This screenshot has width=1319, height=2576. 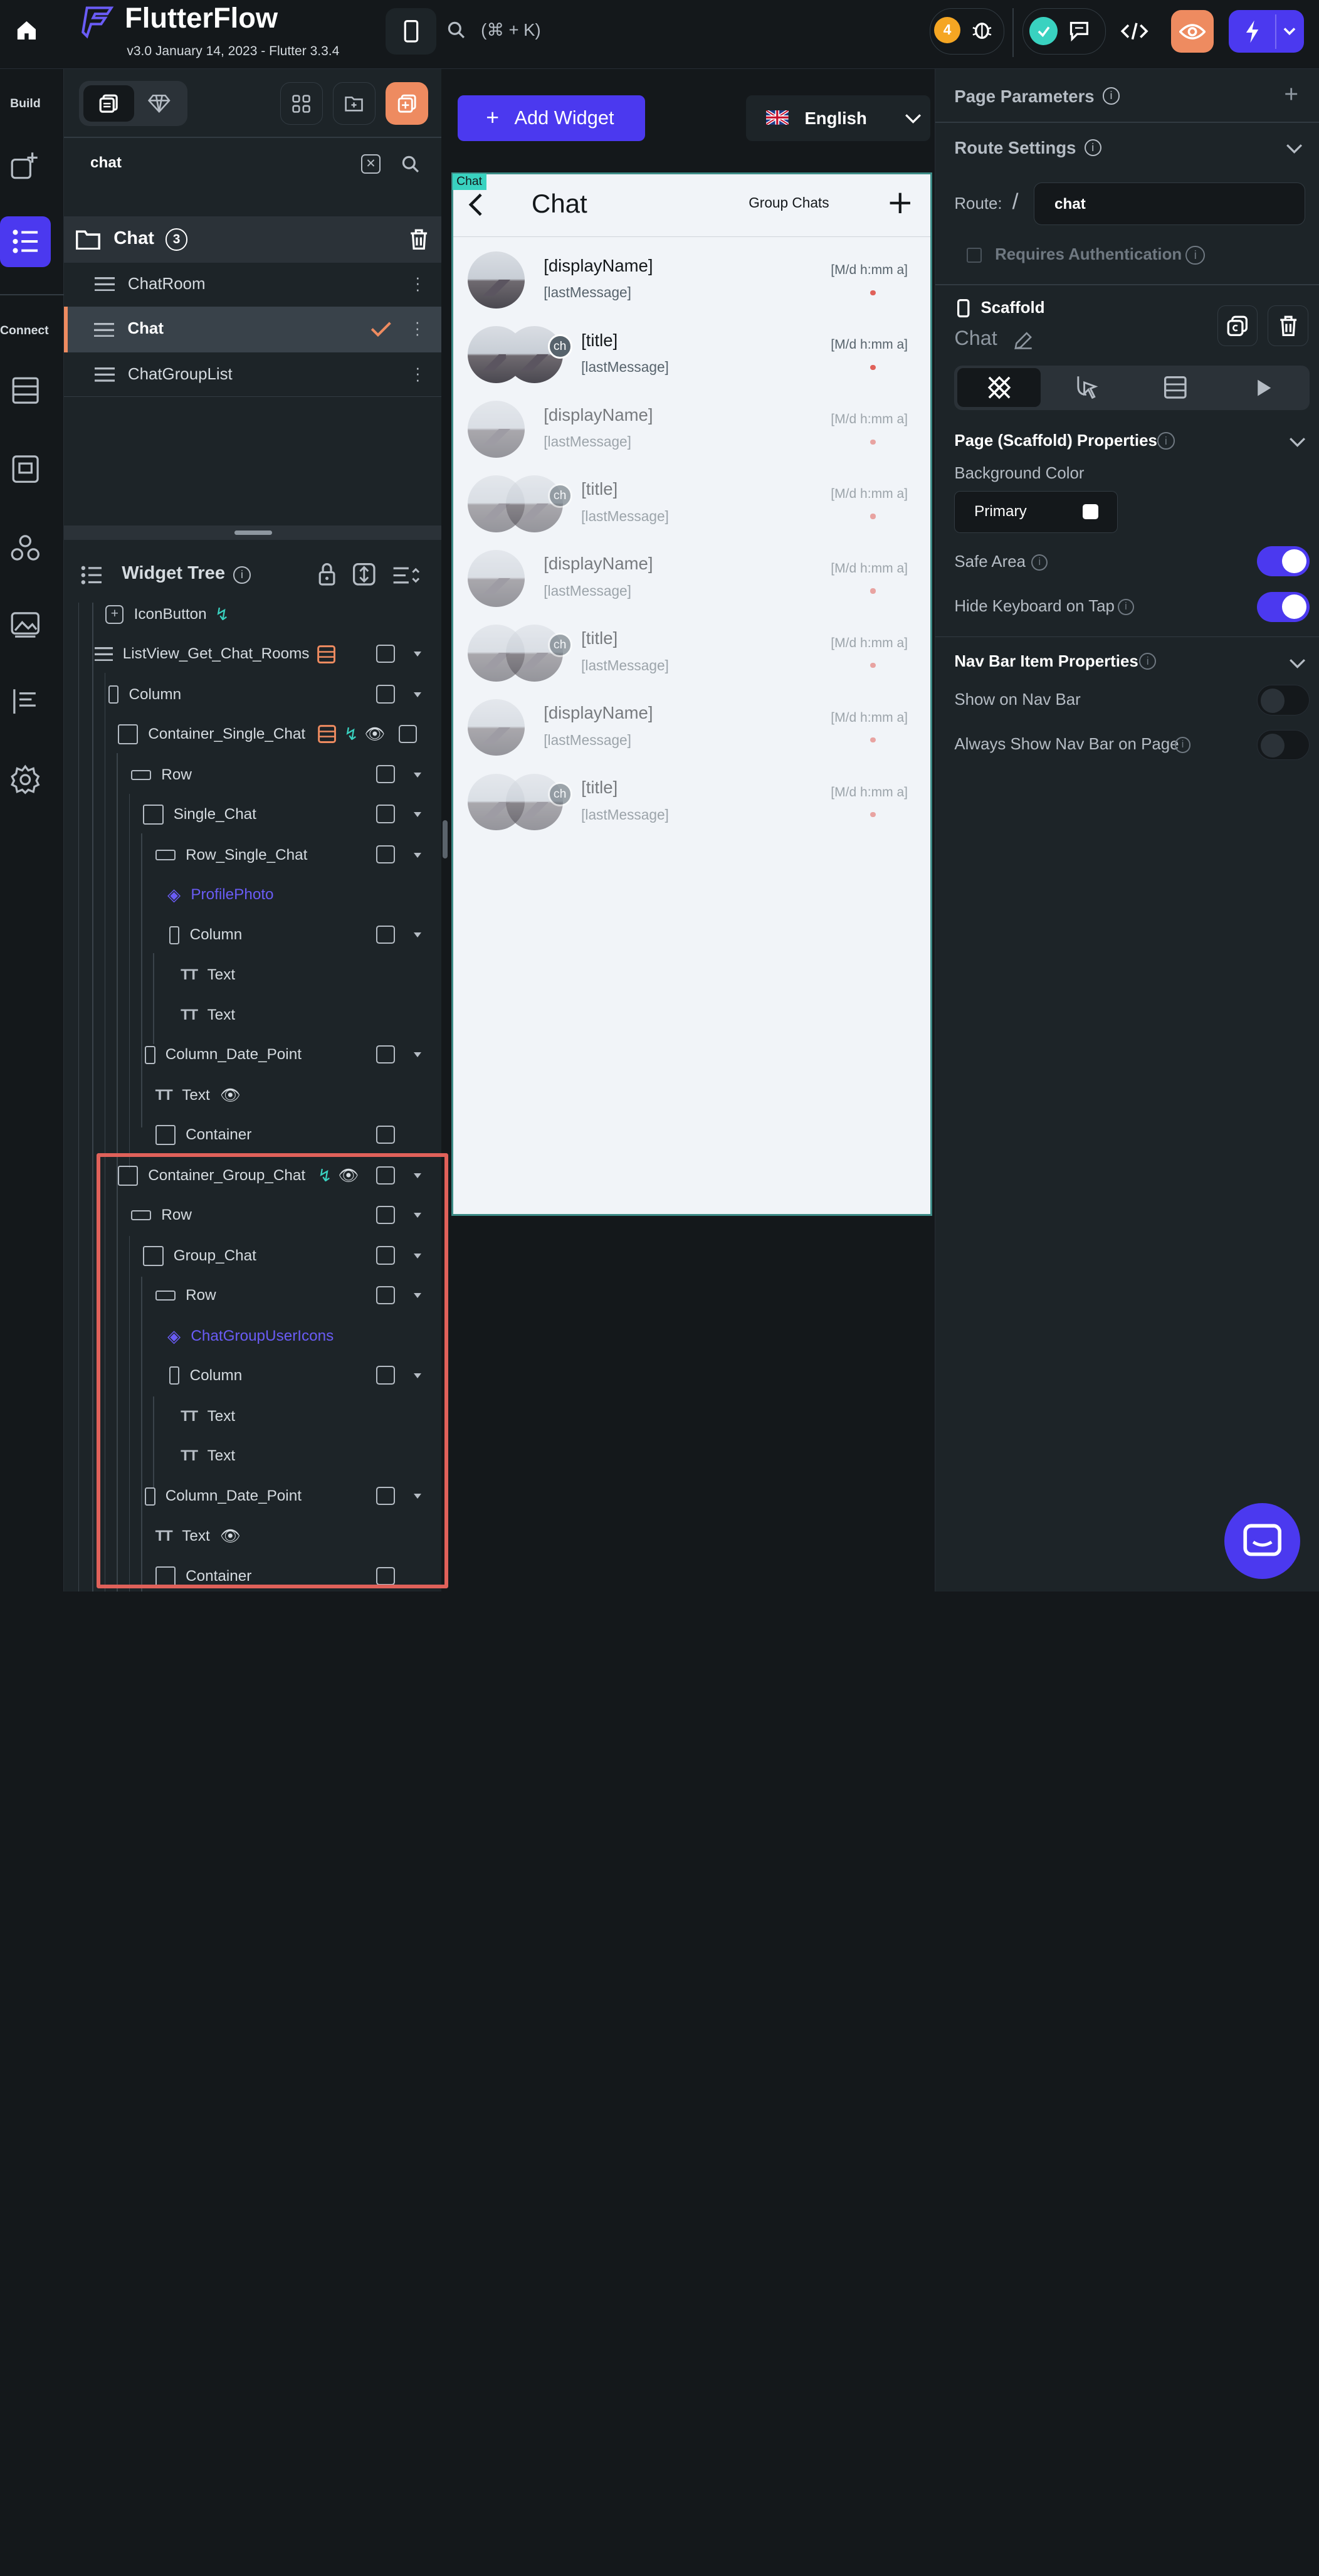 What do you see at coordinates (354, 104) in the screenshot?
I see `new-folder-button` at bounding box center [354, 104].